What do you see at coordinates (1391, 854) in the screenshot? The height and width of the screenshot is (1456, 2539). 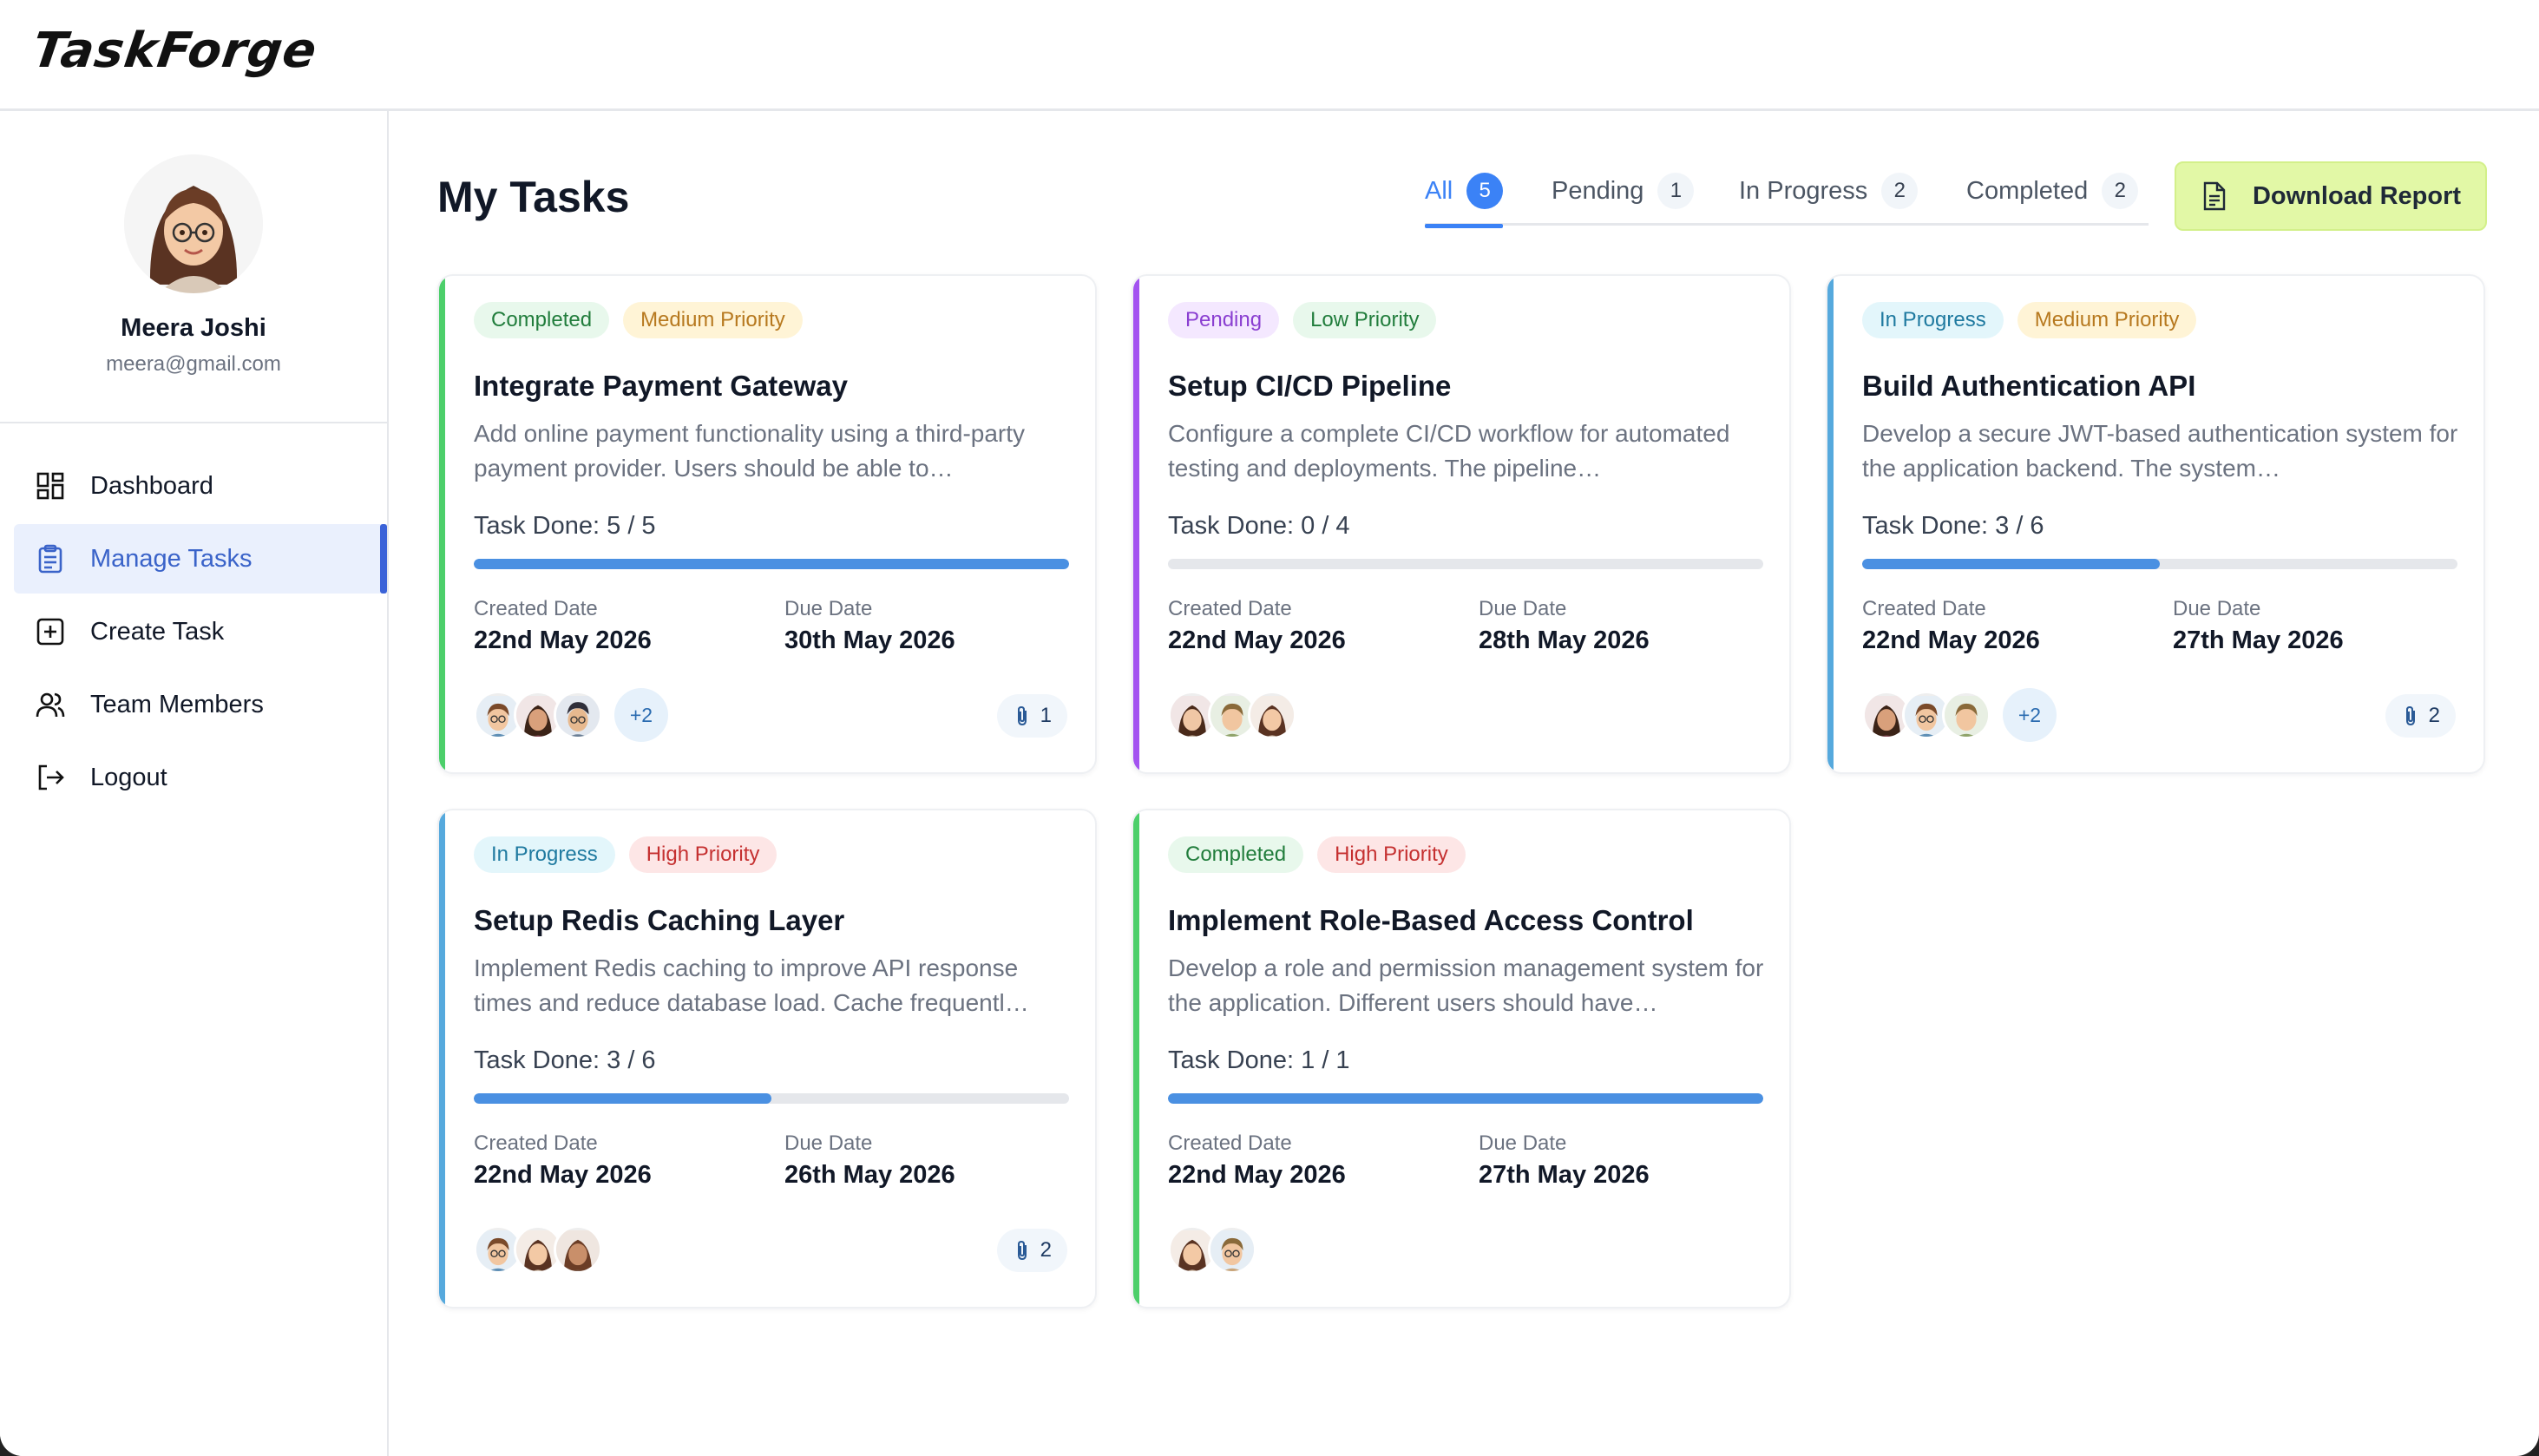 I see `priority-badge: High Priority` at bounding box center [1391, 854].